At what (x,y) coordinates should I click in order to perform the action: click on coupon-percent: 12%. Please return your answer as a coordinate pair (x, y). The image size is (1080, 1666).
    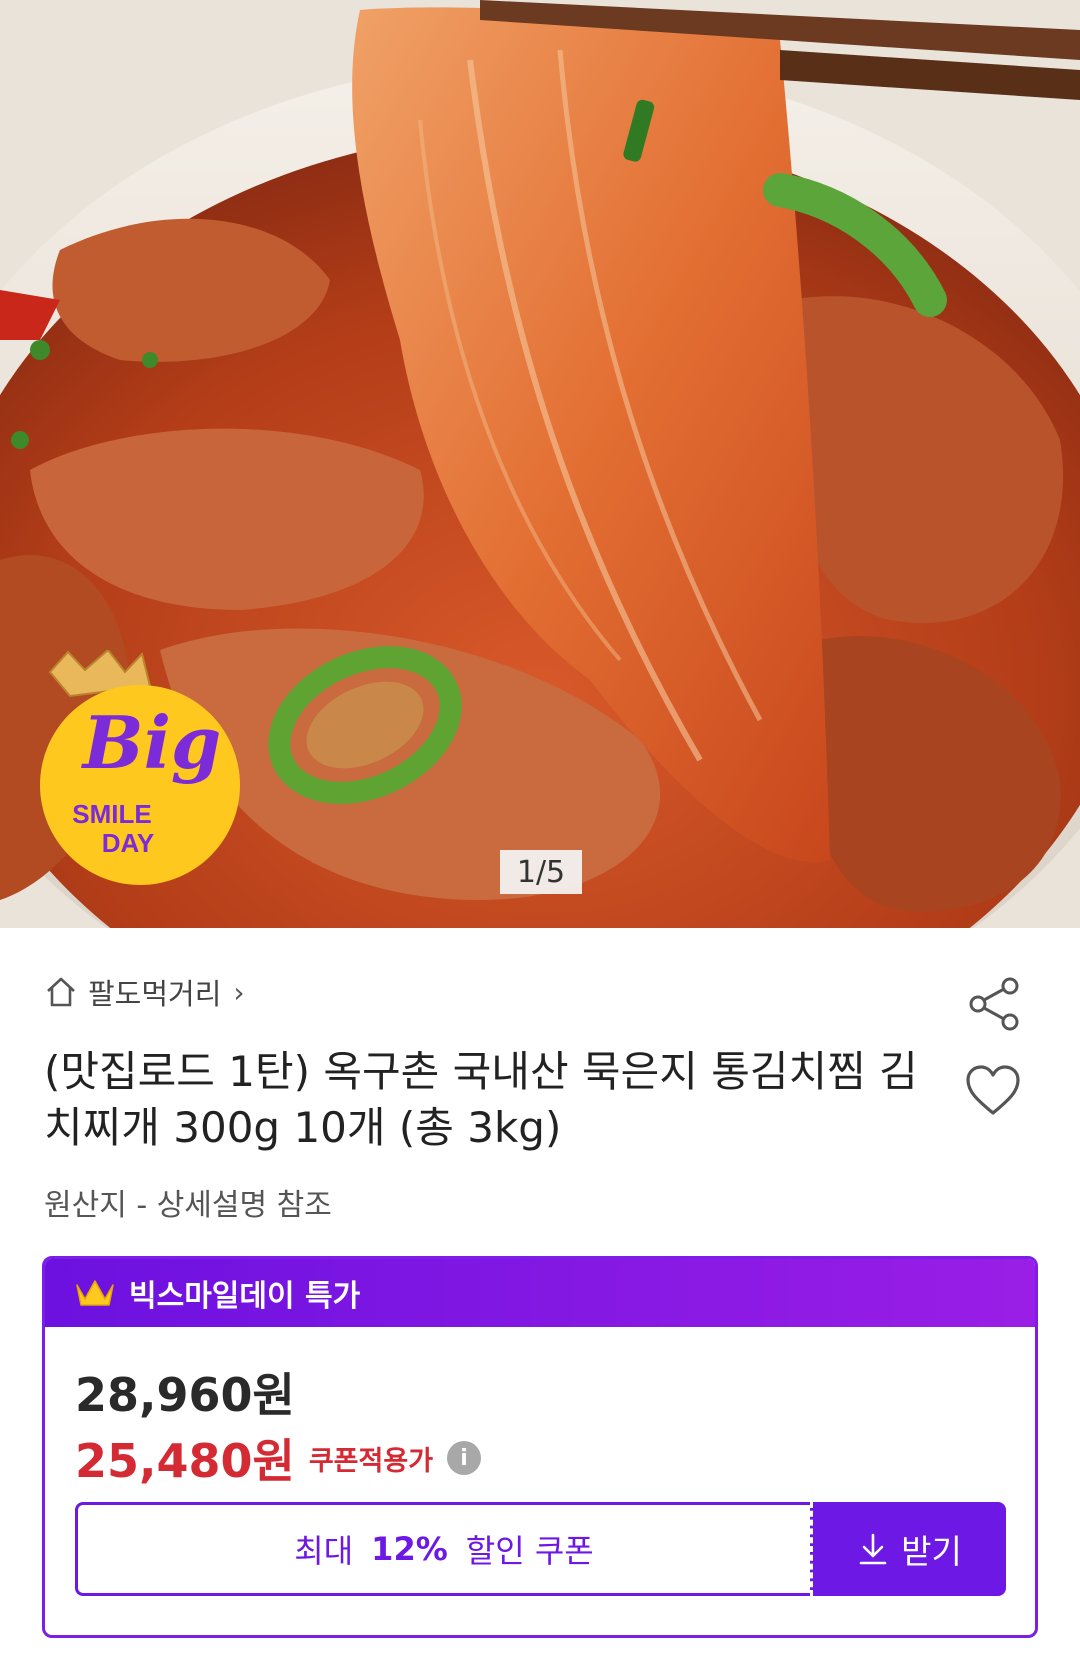
    Looking at the image, I should click on (409, 1549).